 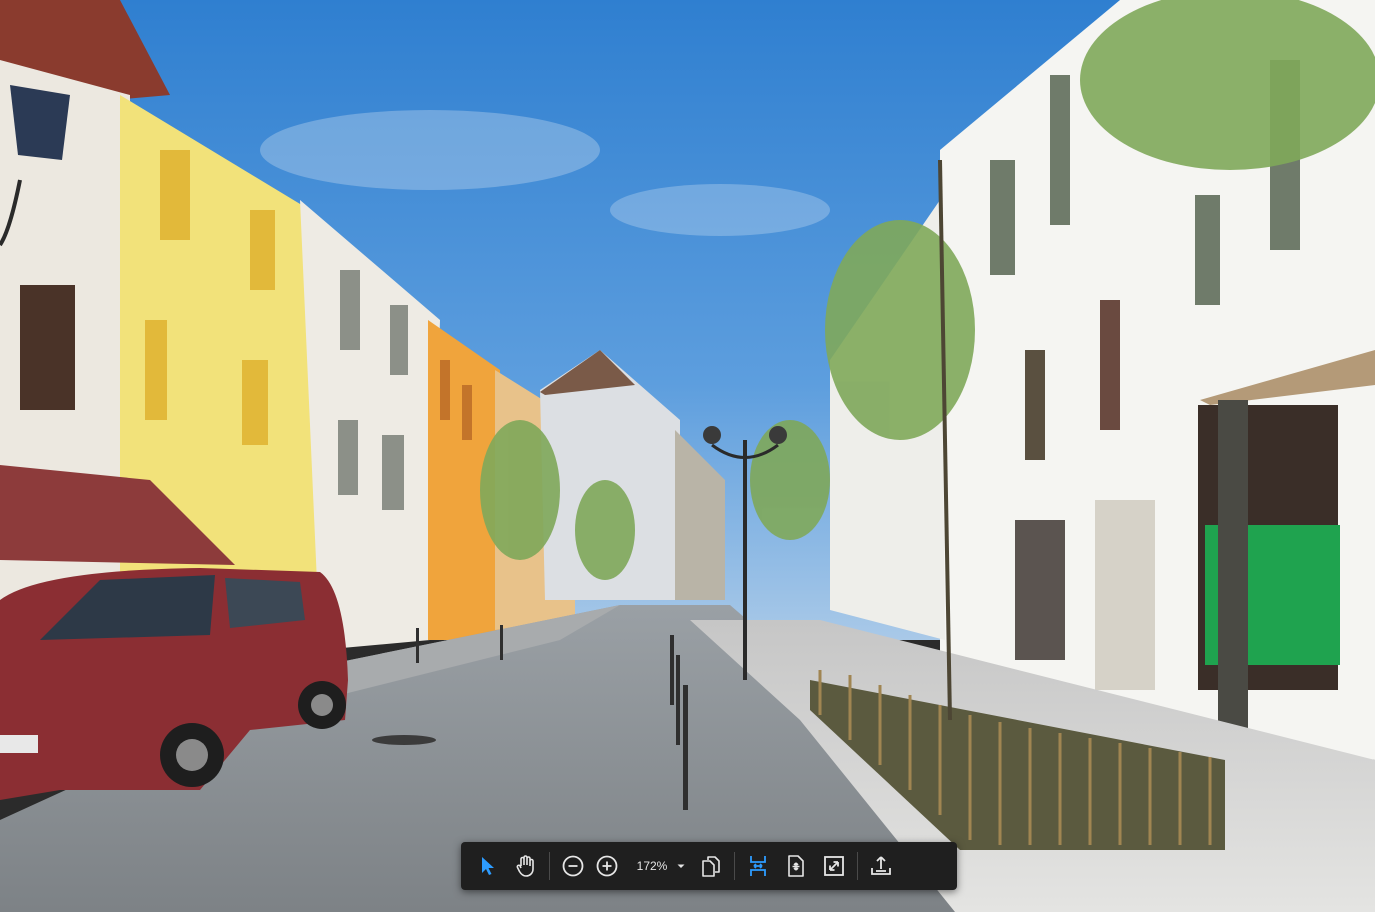 I want to click on export-button, so click(x=881, y=866).